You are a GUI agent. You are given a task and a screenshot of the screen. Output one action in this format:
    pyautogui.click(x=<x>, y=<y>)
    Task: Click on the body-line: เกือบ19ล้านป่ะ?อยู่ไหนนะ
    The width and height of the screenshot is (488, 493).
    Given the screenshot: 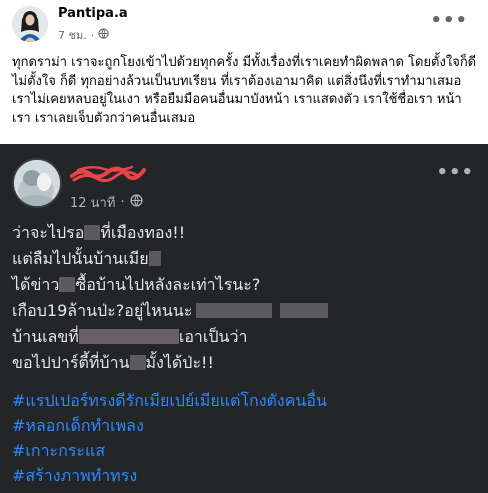 What is the action you would take?
    pyautogui.click(x=247, y=311)
    